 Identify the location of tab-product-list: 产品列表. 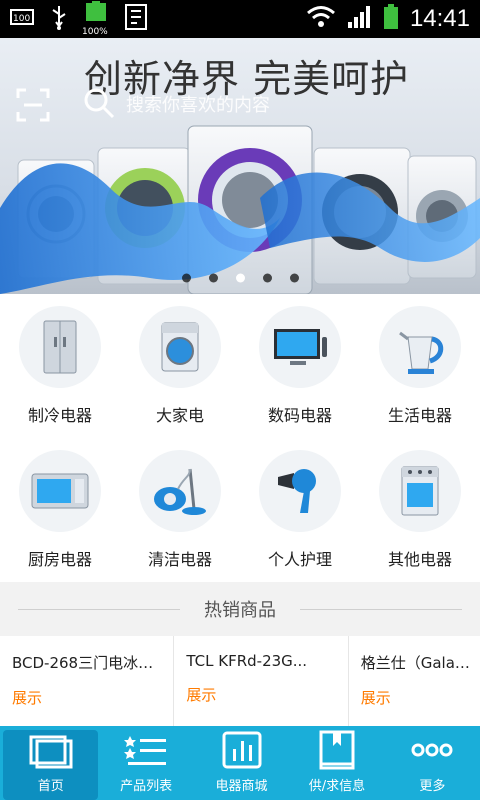
(145, 763).